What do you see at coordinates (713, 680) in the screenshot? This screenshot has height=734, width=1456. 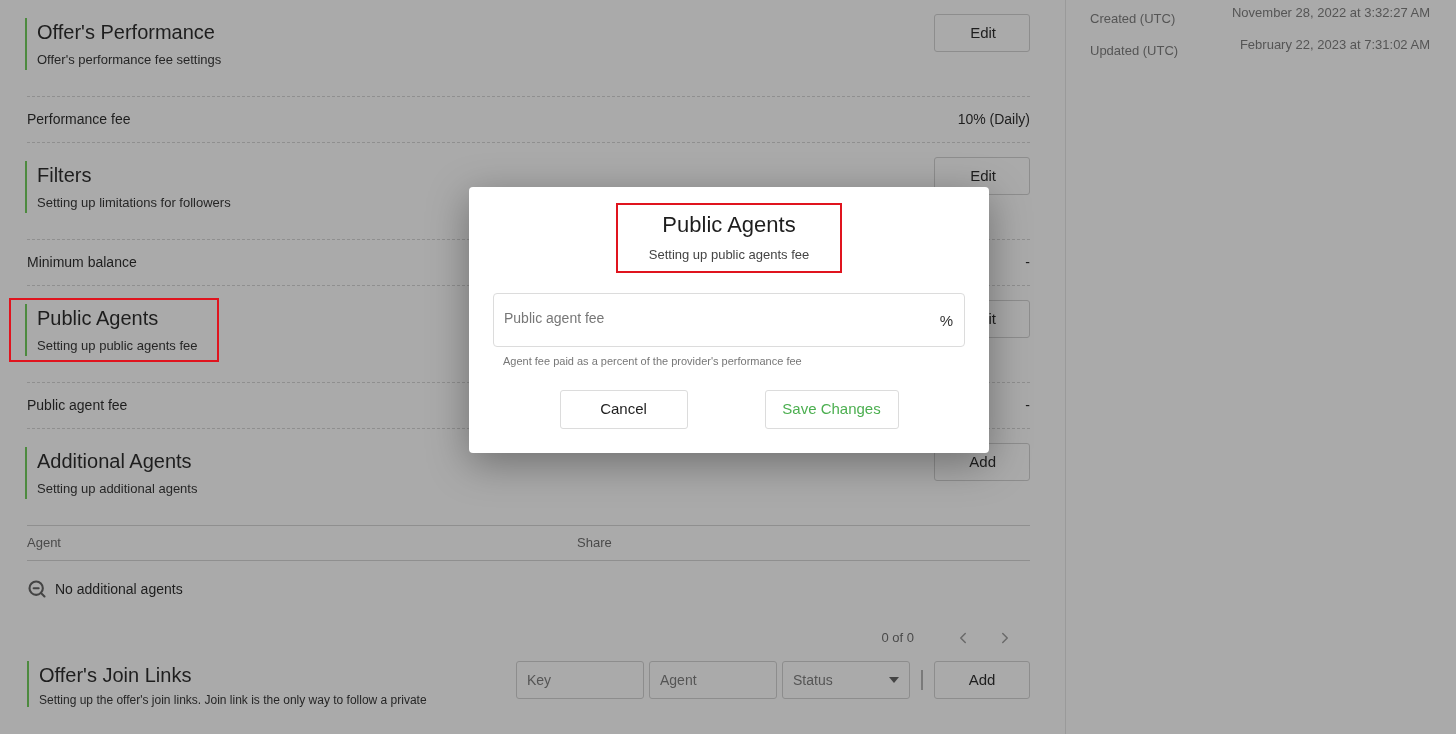 I see `filter-field: Agent` at bounding box center [713, 680].